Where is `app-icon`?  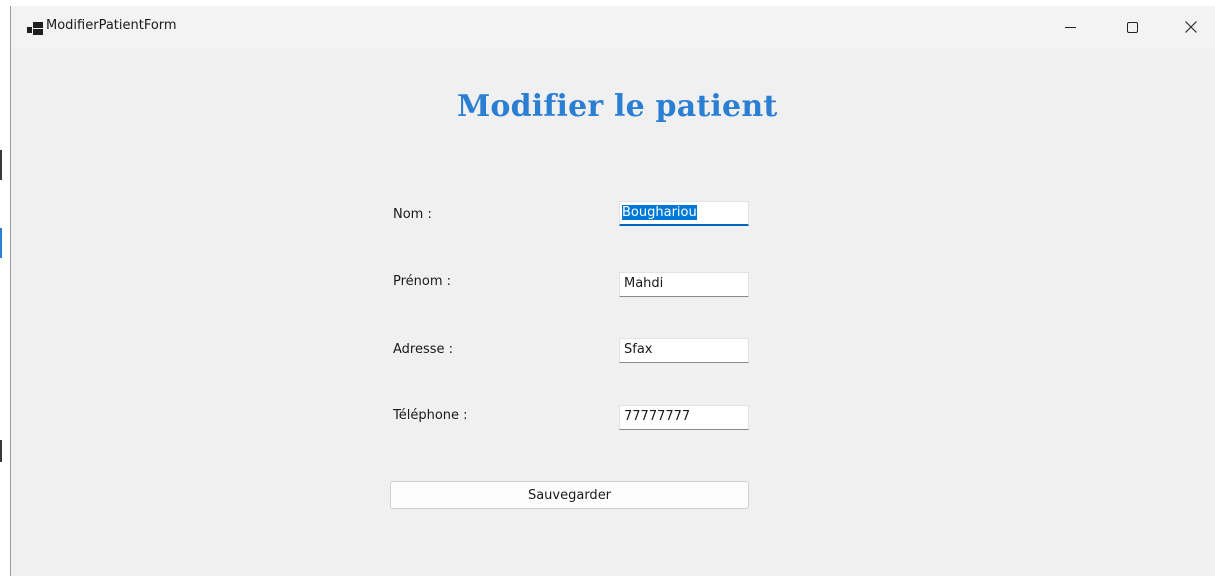
app-icon is located at coordinates (35, 28).